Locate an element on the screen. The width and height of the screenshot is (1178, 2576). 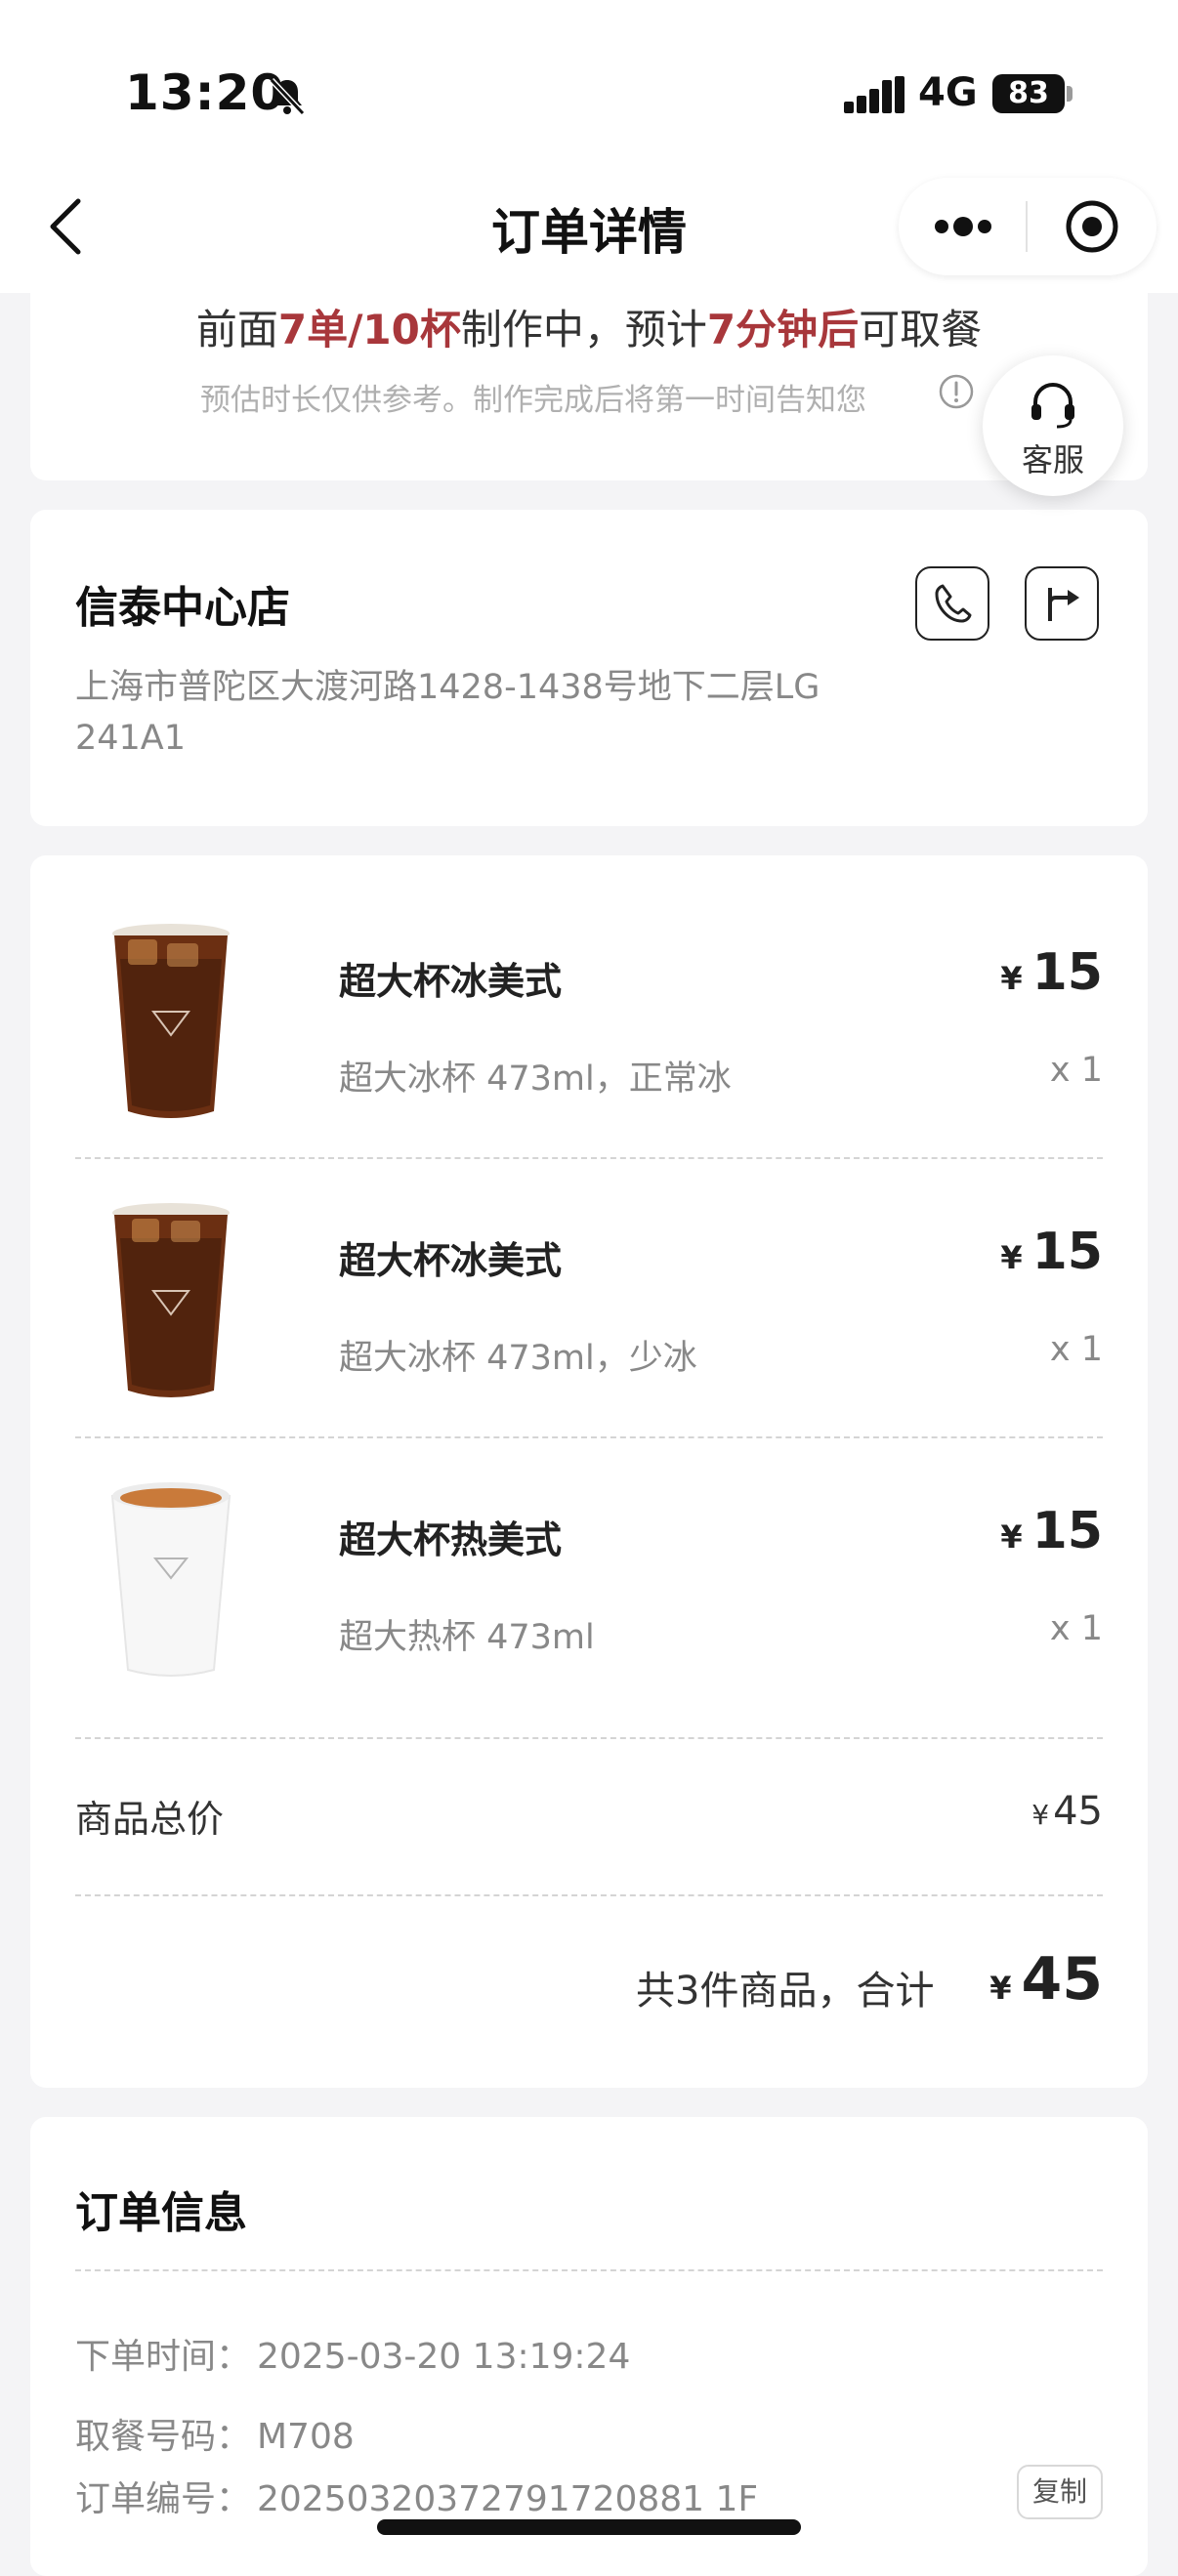
item-name: 超大杯热美式 is located at coordinates (451, 1540).